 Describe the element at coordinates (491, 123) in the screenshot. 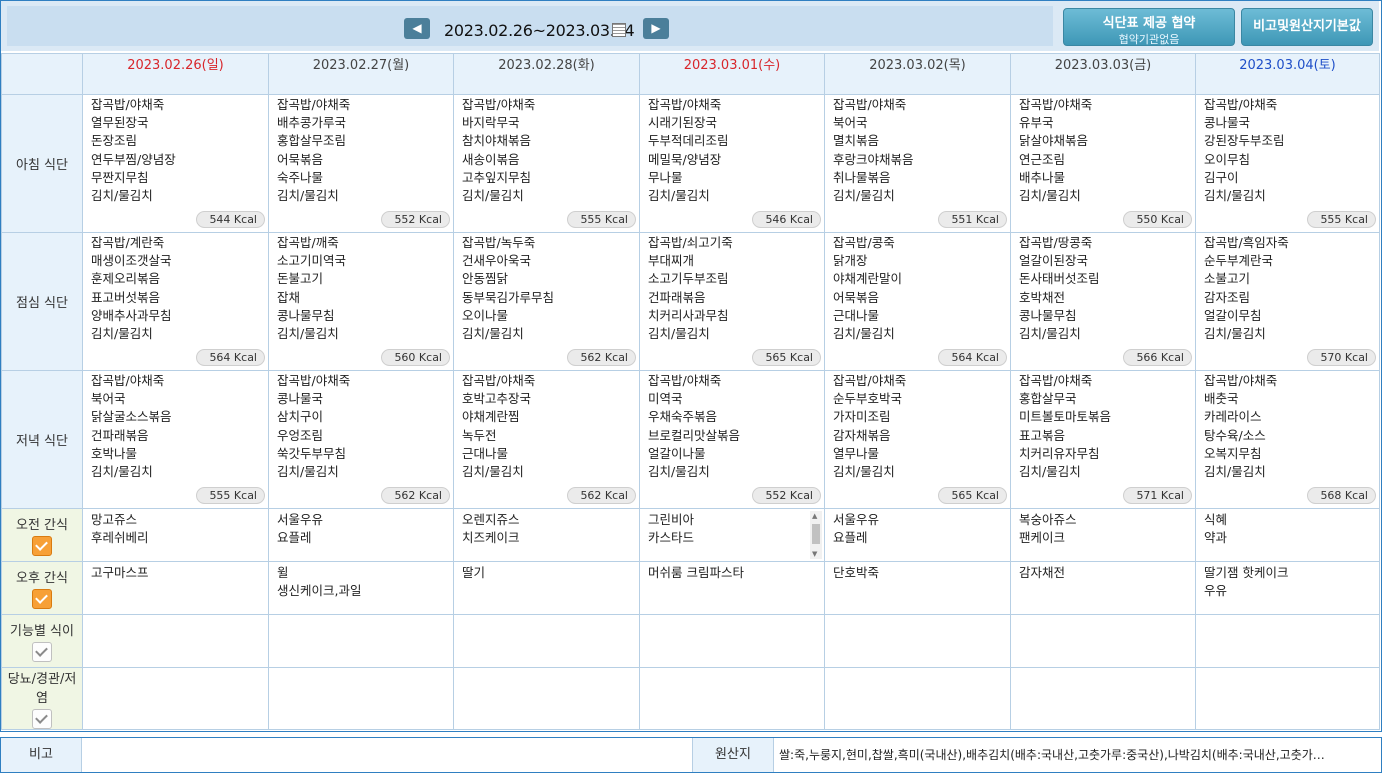

I see `menu-item: 바지락무국` at that location.